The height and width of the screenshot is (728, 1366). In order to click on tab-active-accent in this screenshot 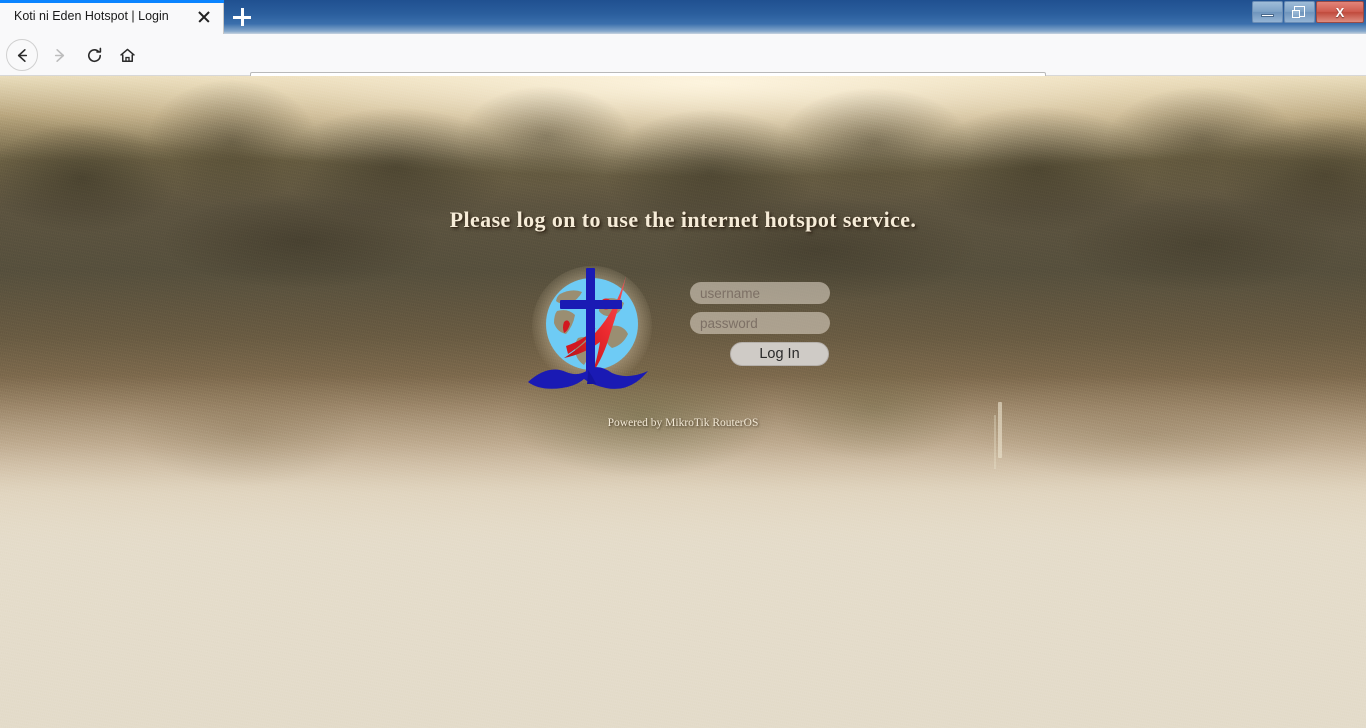, I will do `click(112, 1)`.